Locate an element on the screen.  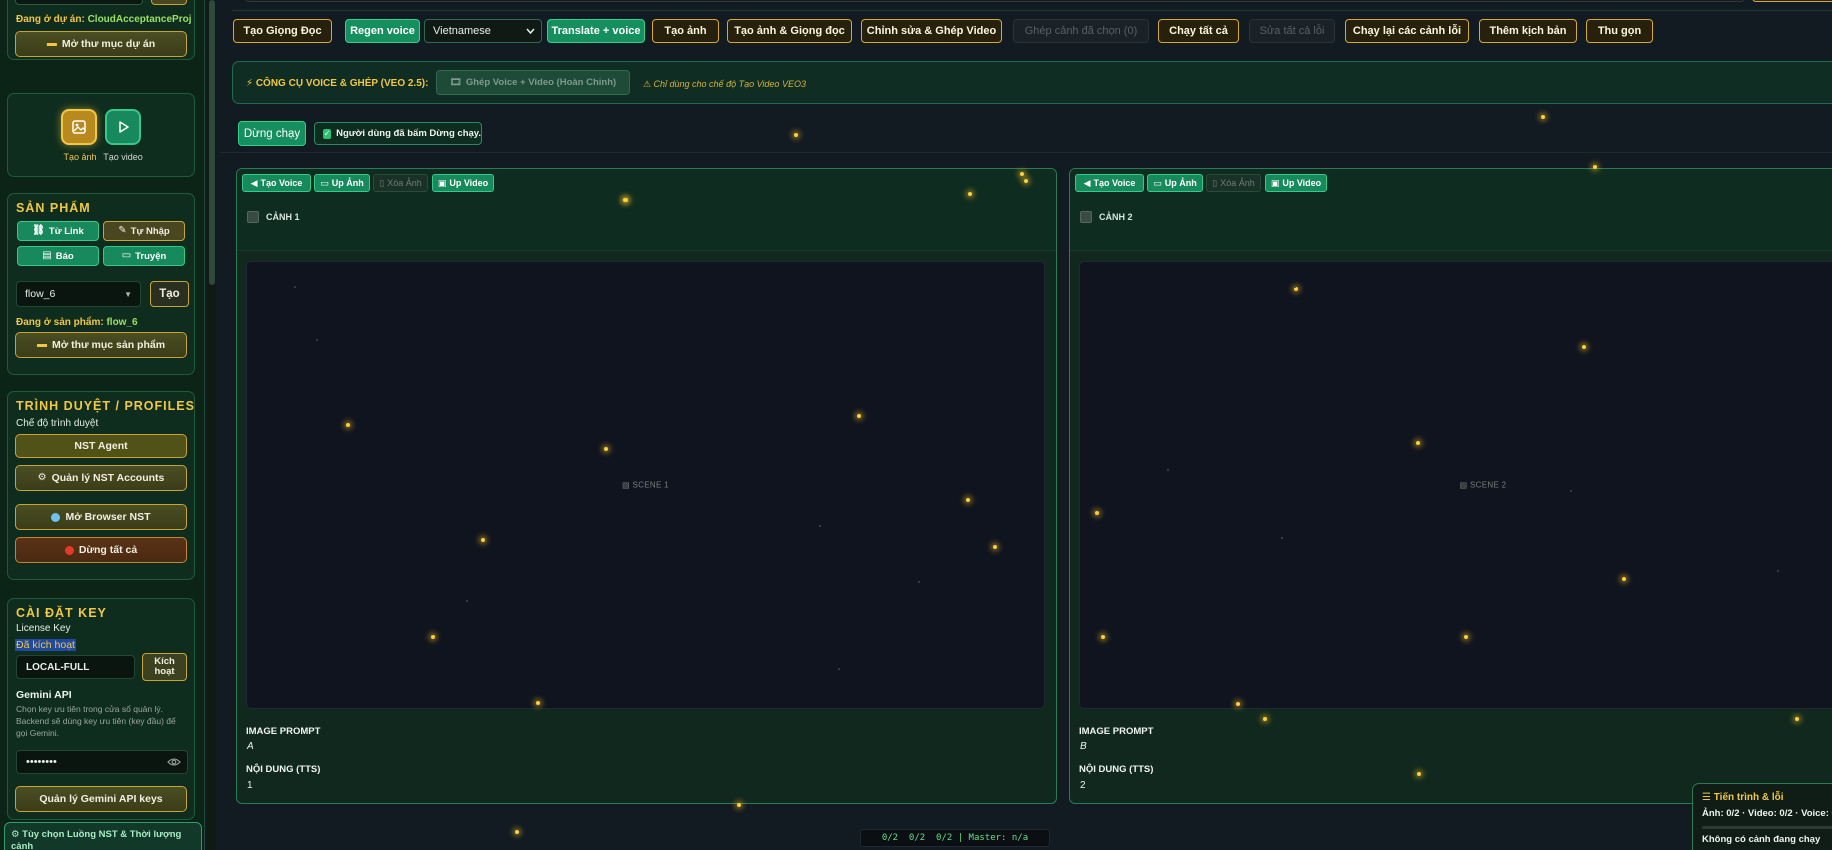
regen-voice-button: Regen voice is located at coordinates (382, 31).